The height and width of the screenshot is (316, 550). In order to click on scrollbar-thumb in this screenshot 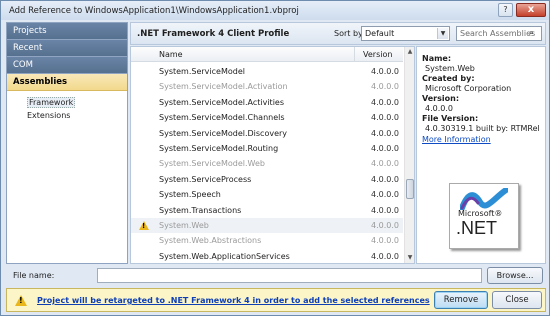, I will do `click(410, 189)`.